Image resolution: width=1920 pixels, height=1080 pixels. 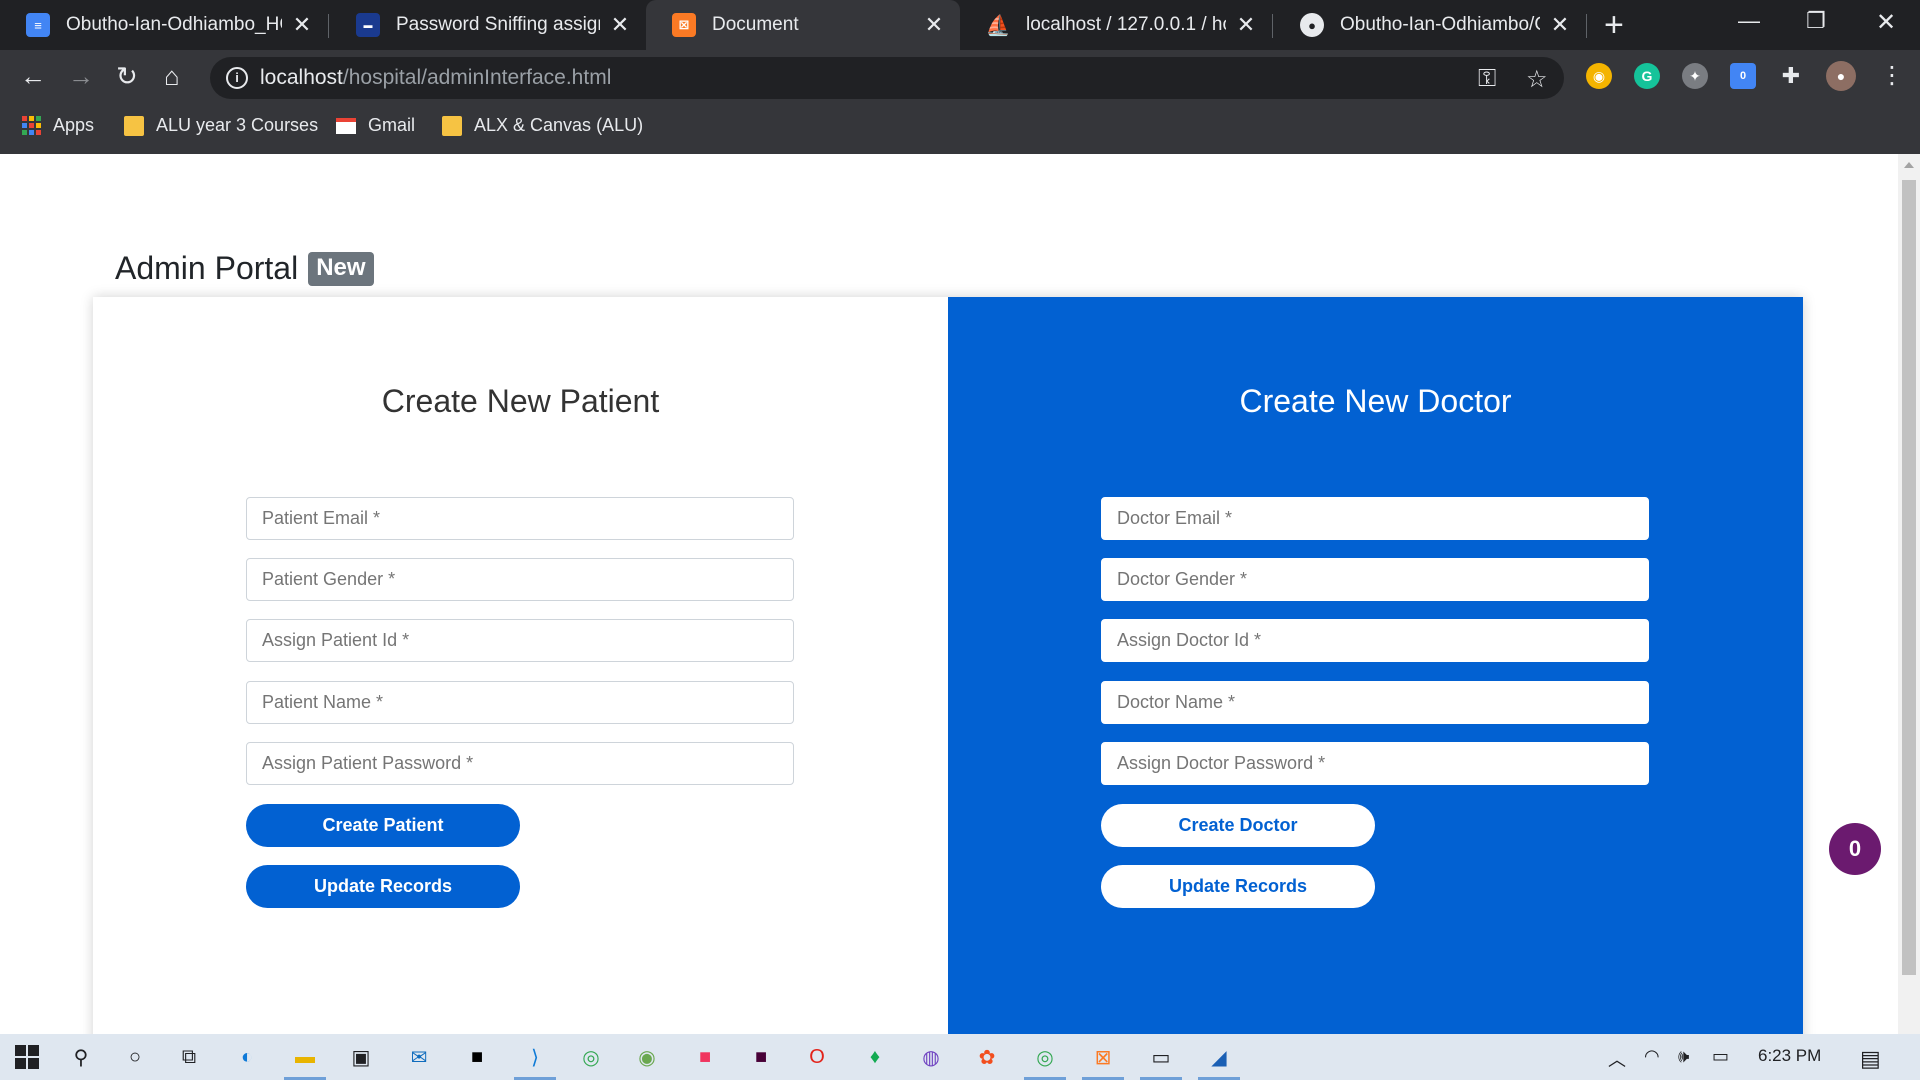 I want to click on cortana-icon: ○, so click(x=135, y=1057).